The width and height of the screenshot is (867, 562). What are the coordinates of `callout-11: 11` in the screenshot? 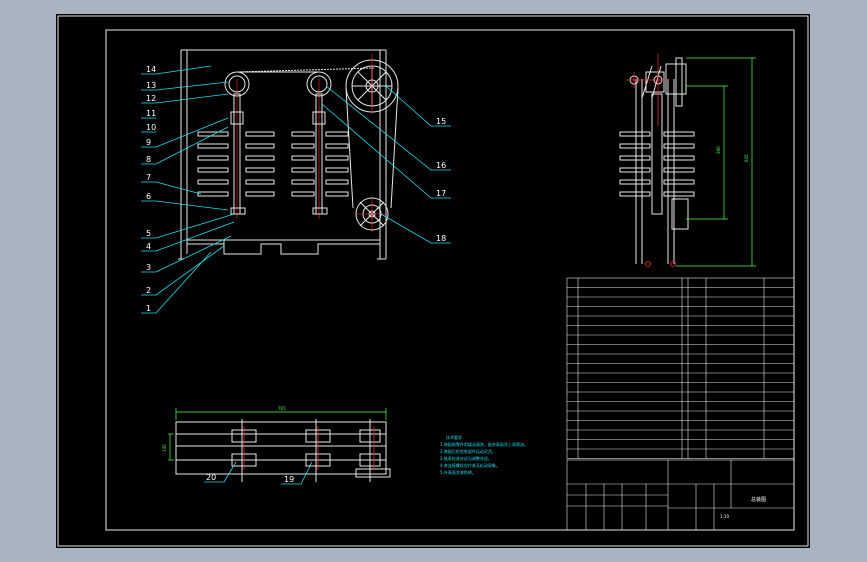 It's located at (151, 113).